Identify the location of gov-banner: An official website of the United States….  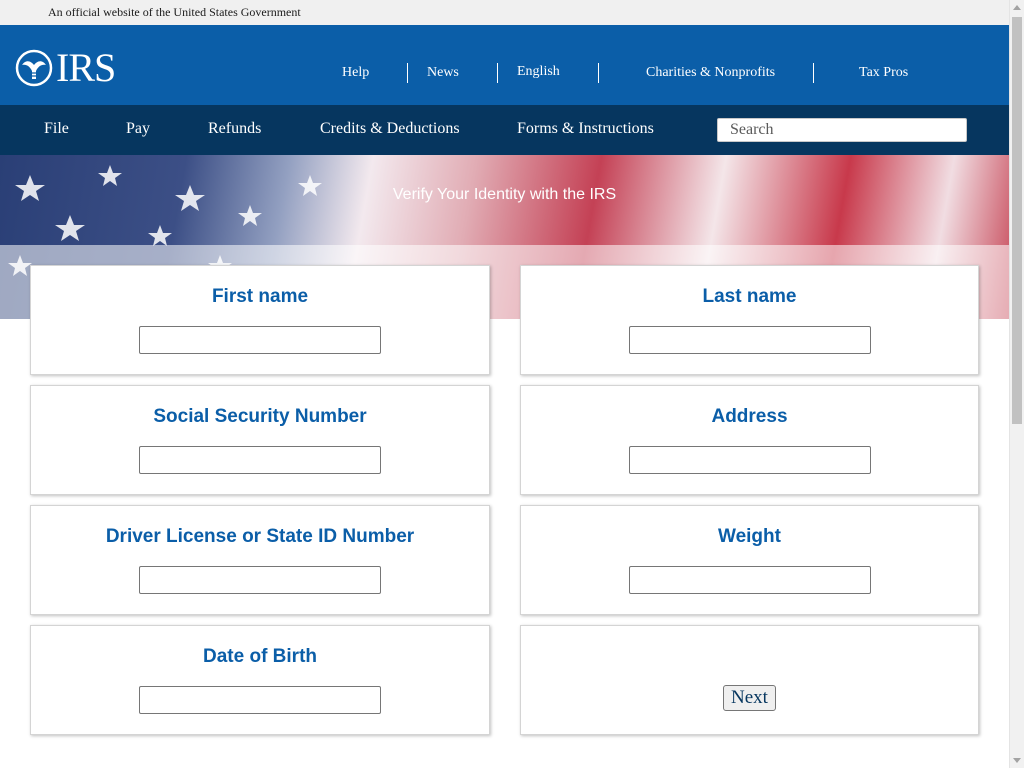
(504, 12).